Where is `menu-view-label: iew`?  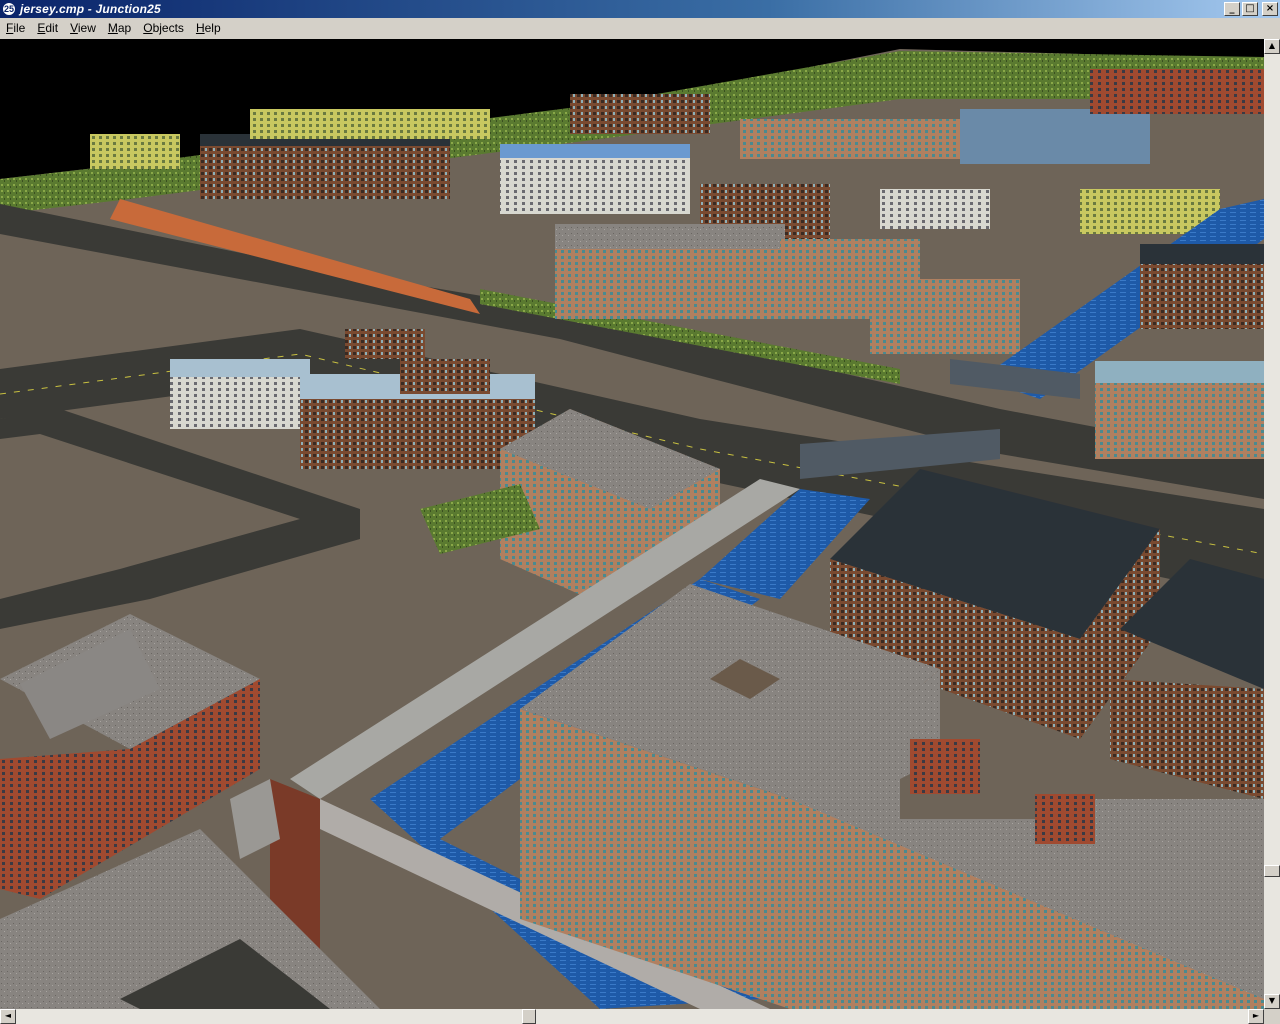 menu-view-label: iew is located at coordinates (86, 28).